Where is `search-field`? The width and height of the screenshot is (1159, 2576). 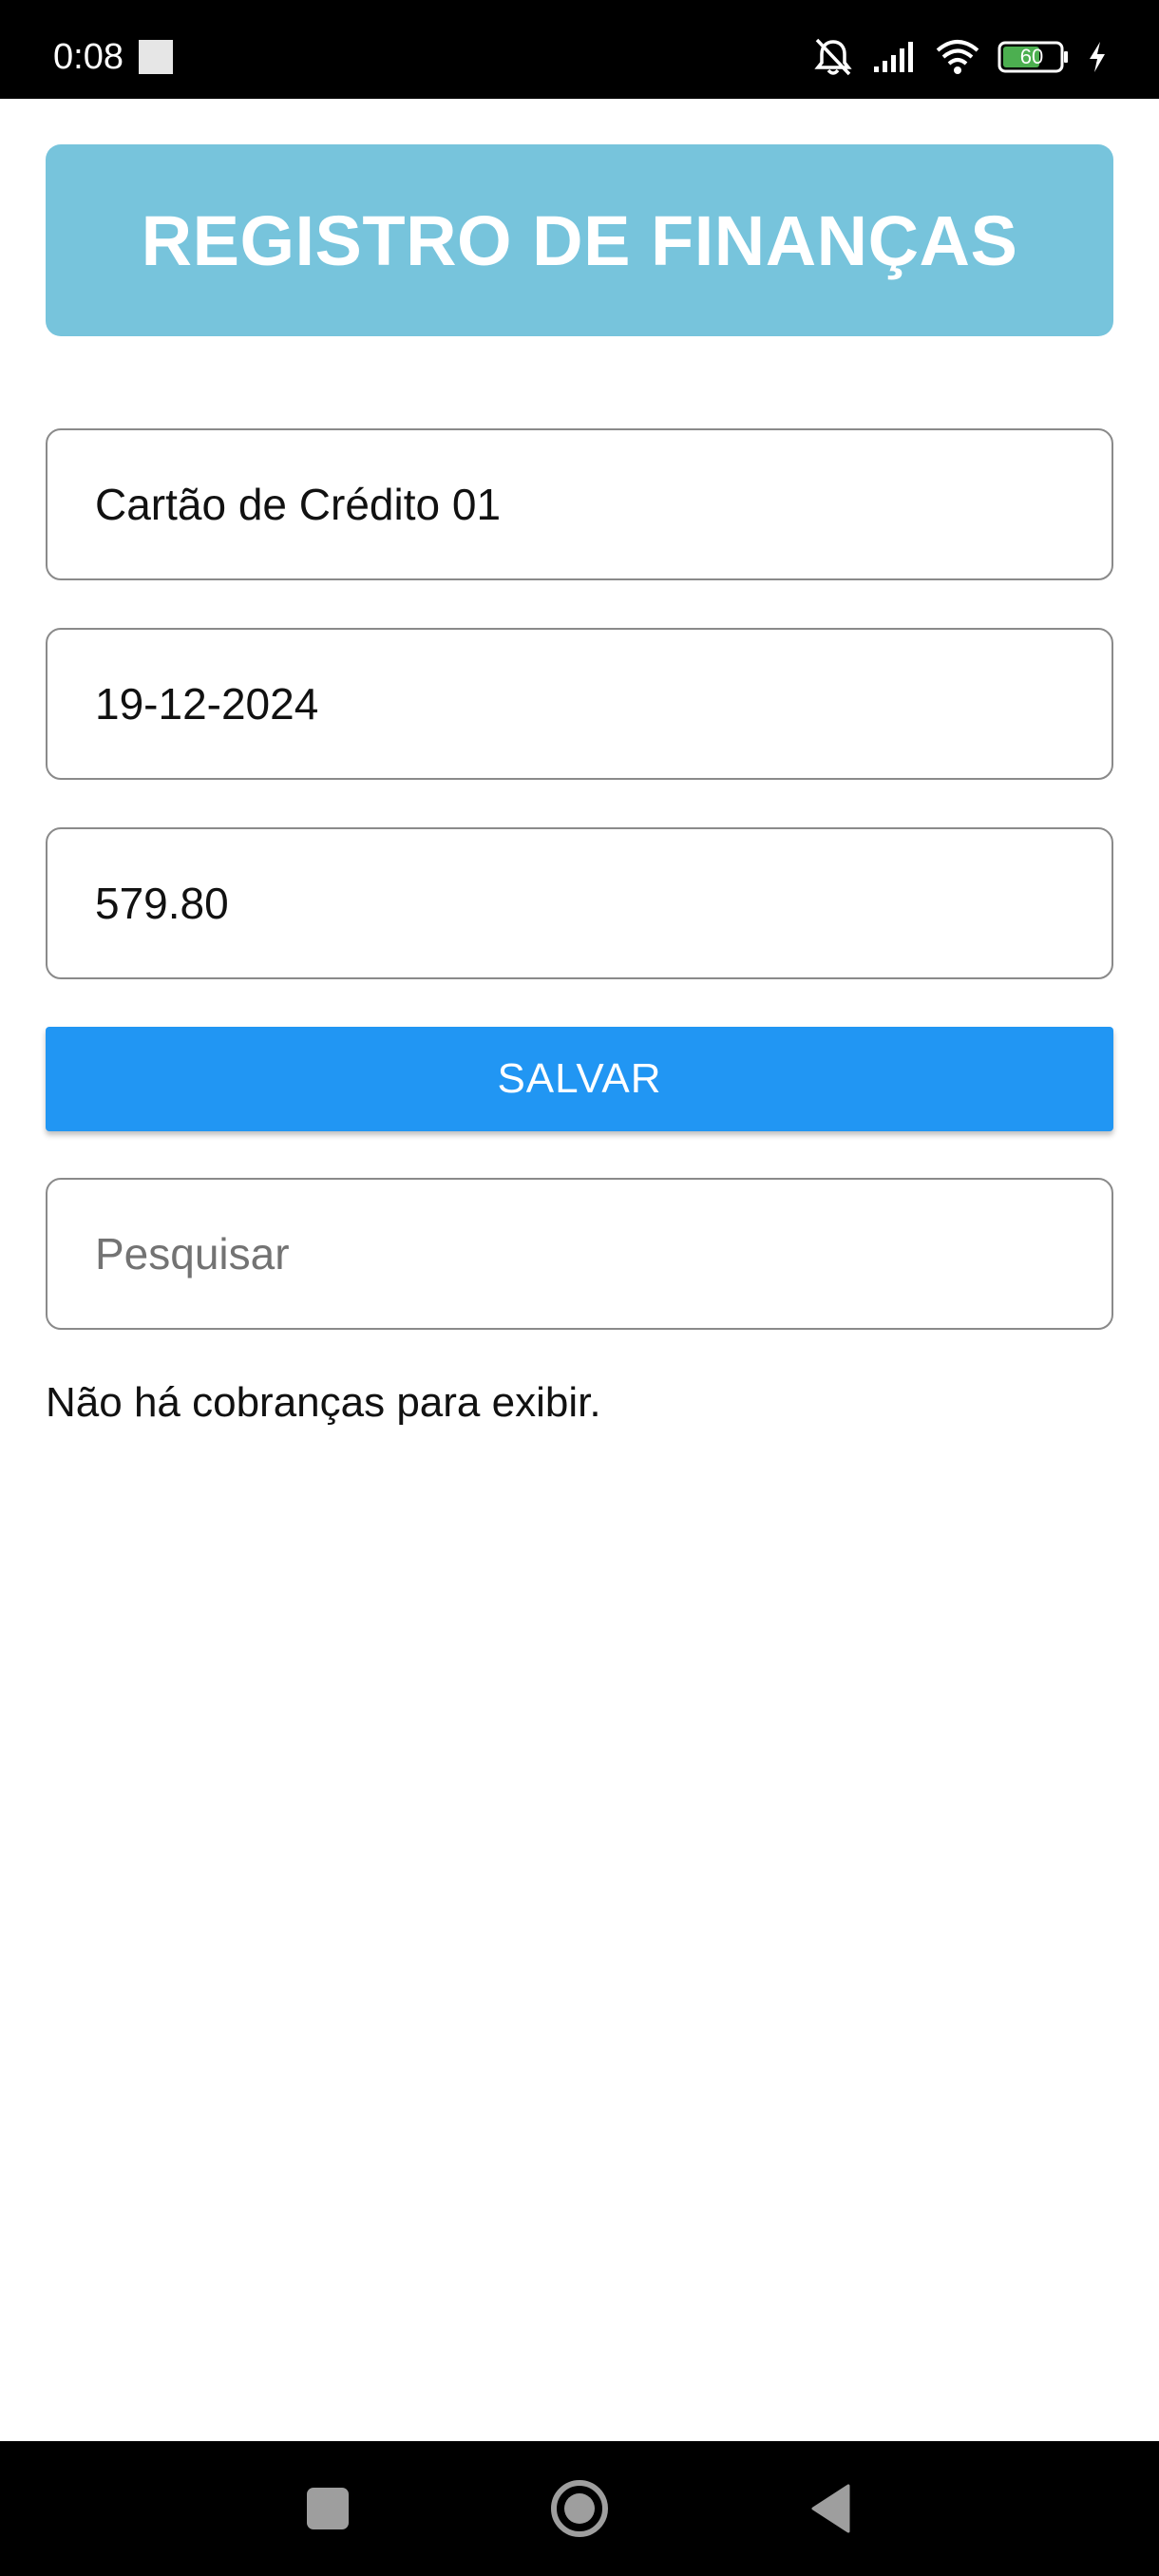
search-field is located at coordinates (579, 1254).